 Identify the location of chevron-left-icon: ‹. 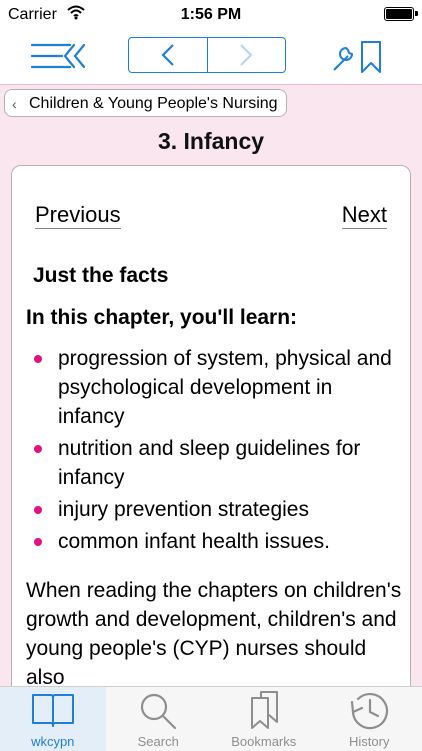
(14, 104).